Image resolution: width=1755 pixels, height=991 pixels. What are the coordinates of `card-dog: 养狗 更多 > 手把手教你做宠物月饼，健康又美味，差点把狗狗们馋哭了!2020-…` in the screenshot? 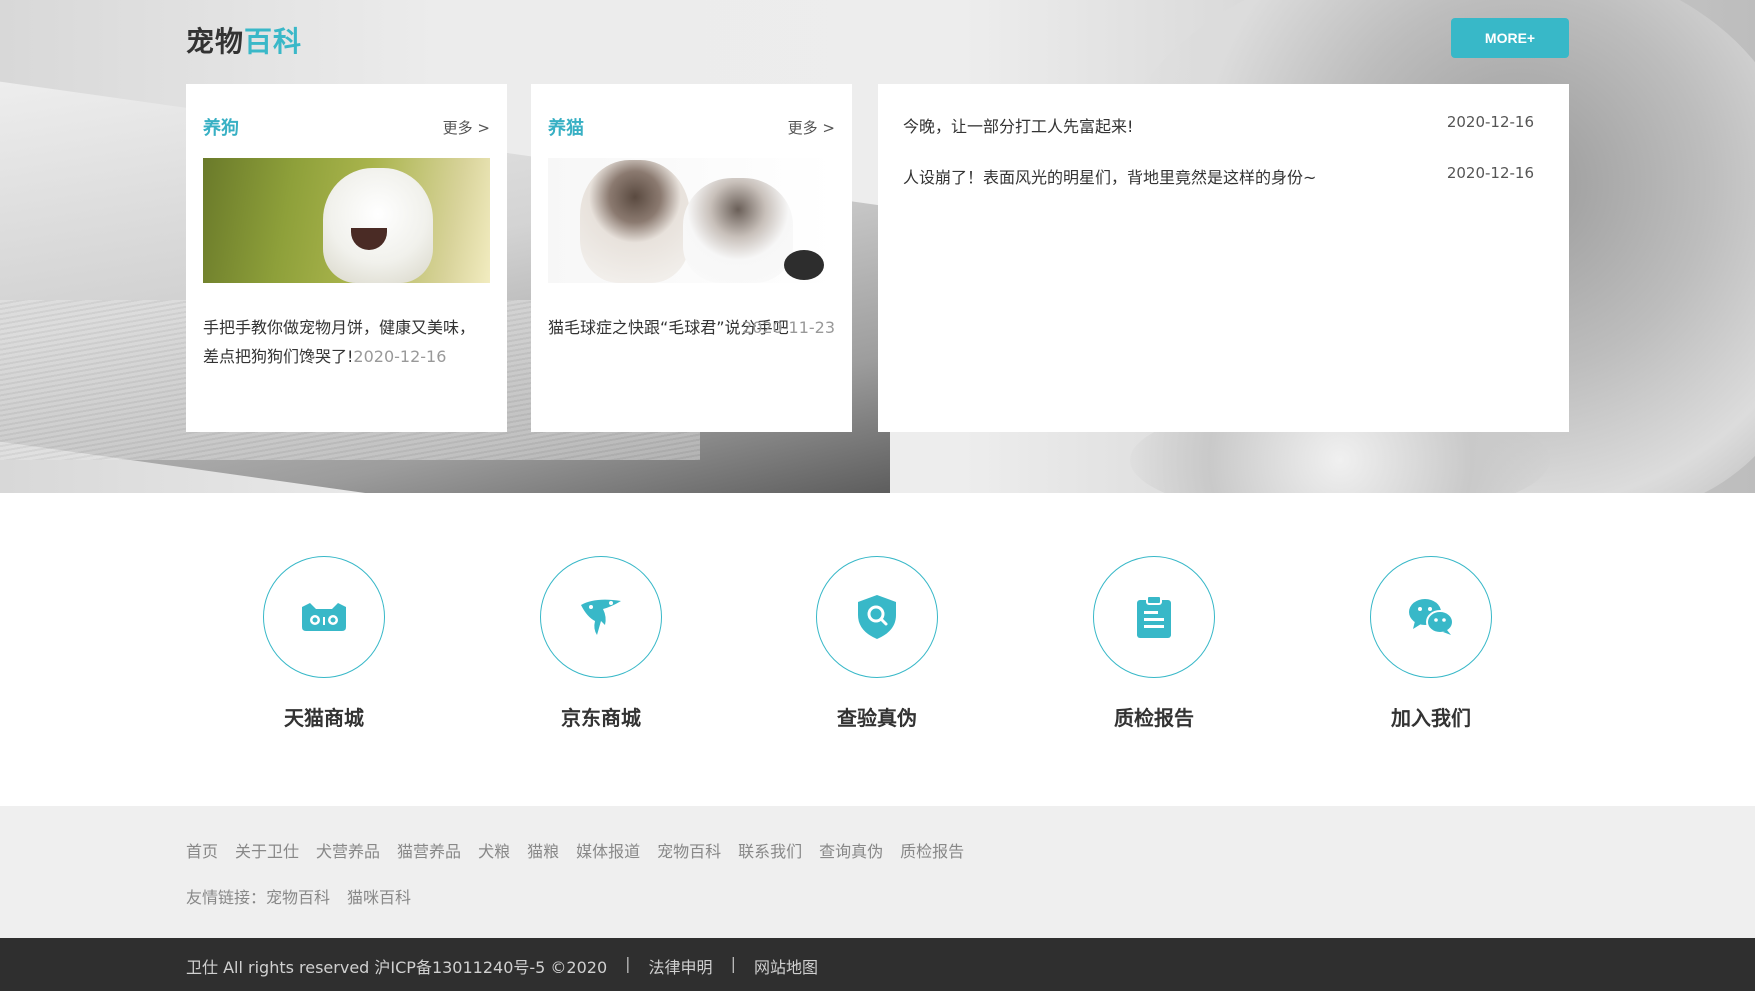 It's located at (346, 258).